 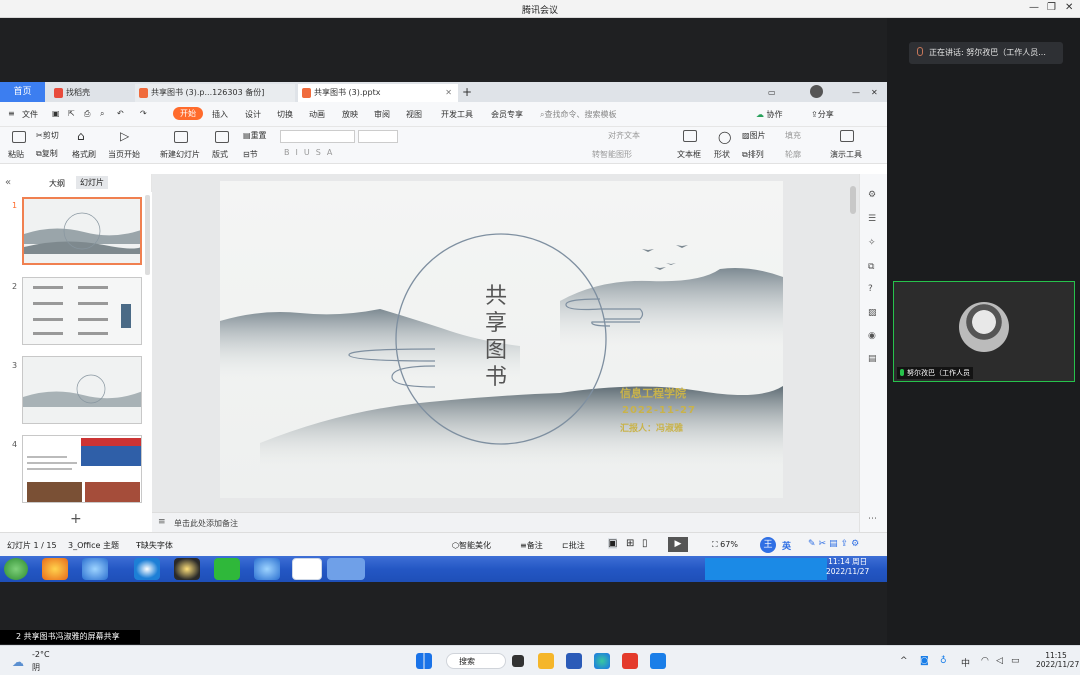 What do you see at coordinates (41, 654) in the screenshot?
I see `weather-temp: -2°C` at bounding box center [41, 654].